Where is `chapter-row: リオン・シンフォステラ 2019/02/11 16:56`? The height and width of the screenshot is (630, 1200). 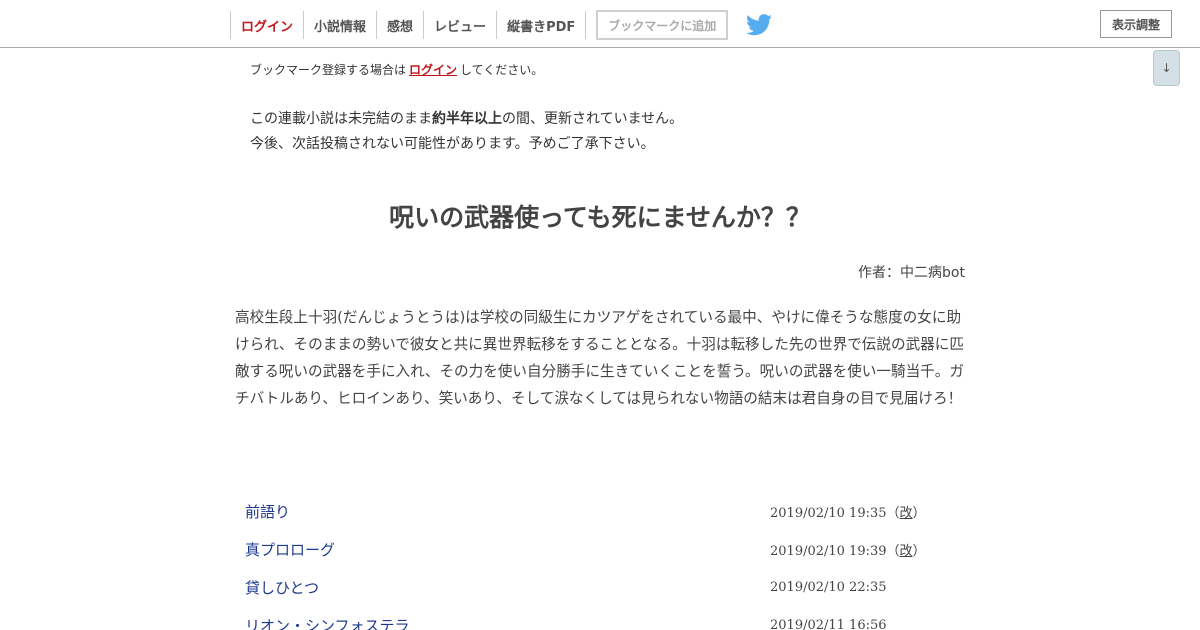
chapter-row: リオン・シンフォステラ 2019/02/11 16:56 is located at coordinates (600, 618).